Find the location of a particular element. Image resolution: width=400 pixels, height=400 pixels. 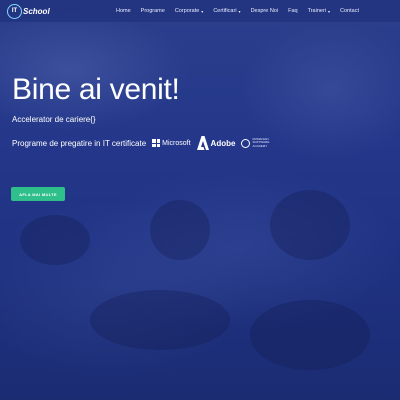

partner-emblem-icon is located at coordinates (246, 143).